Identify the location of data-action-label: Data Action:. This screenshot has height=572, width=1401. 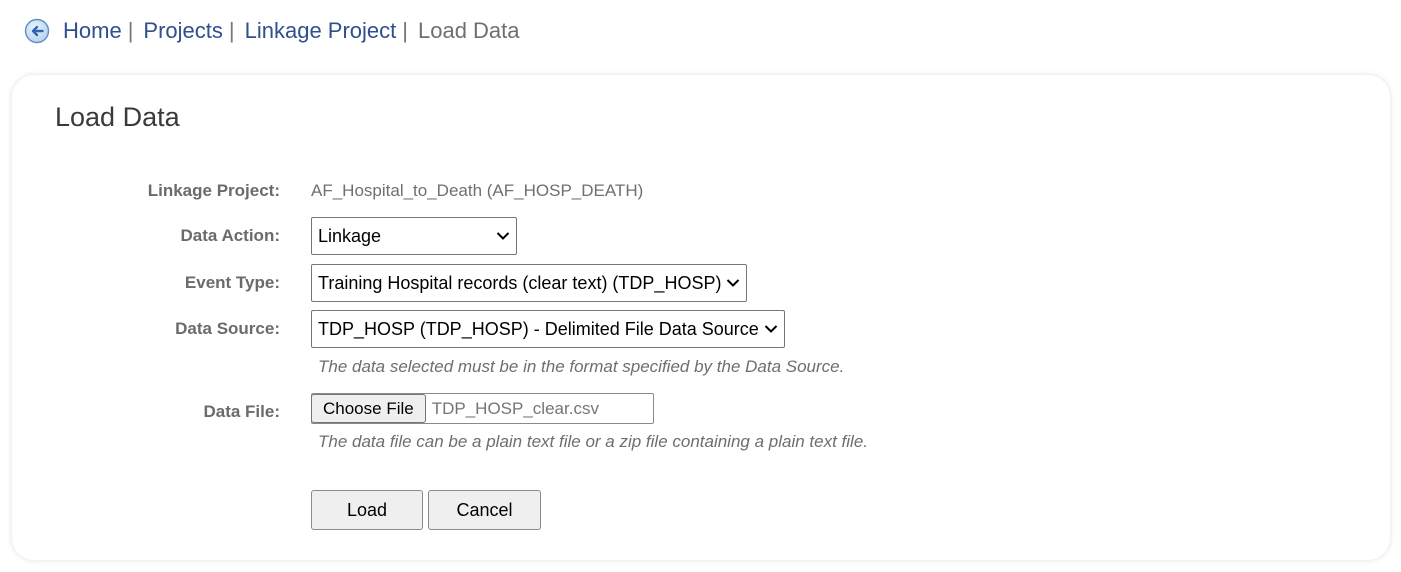
(230, 235).